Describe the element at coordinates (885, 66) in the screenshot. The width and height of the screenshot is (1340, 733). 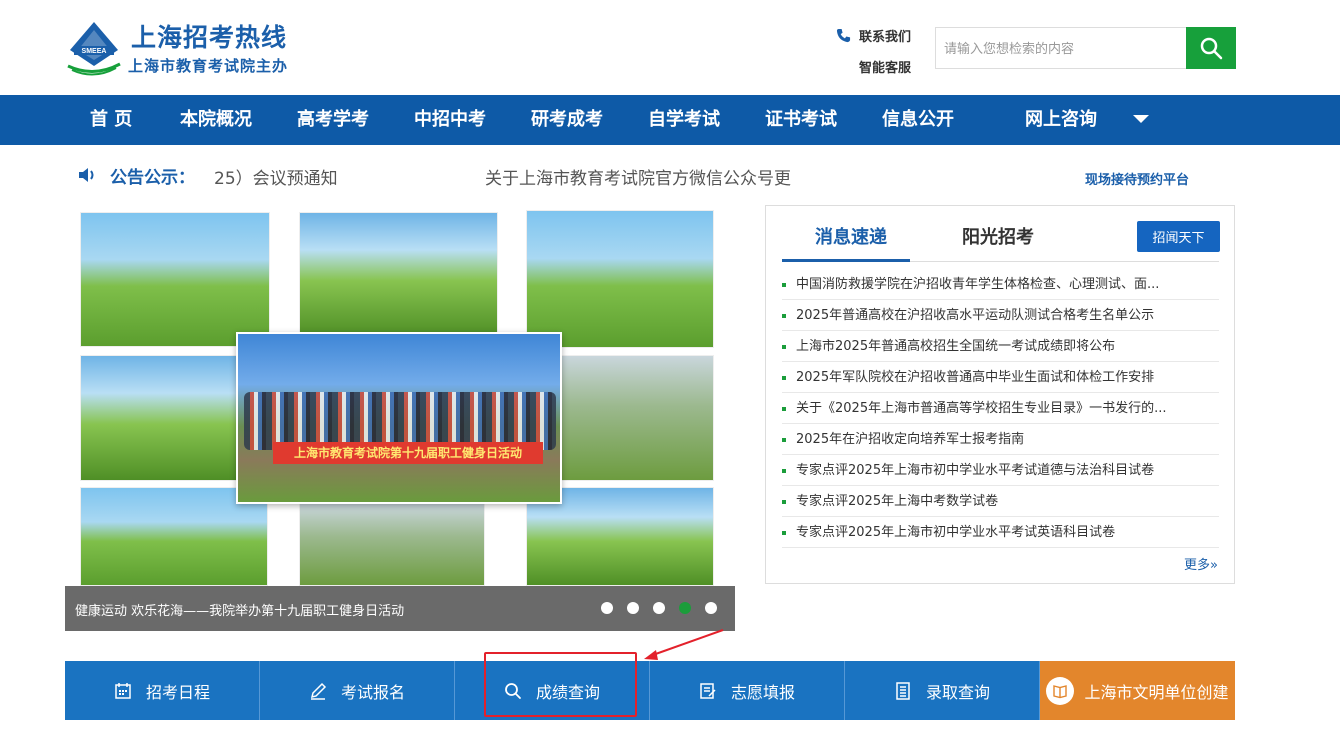
I see `smart-service-link: 智能客服` at that location.